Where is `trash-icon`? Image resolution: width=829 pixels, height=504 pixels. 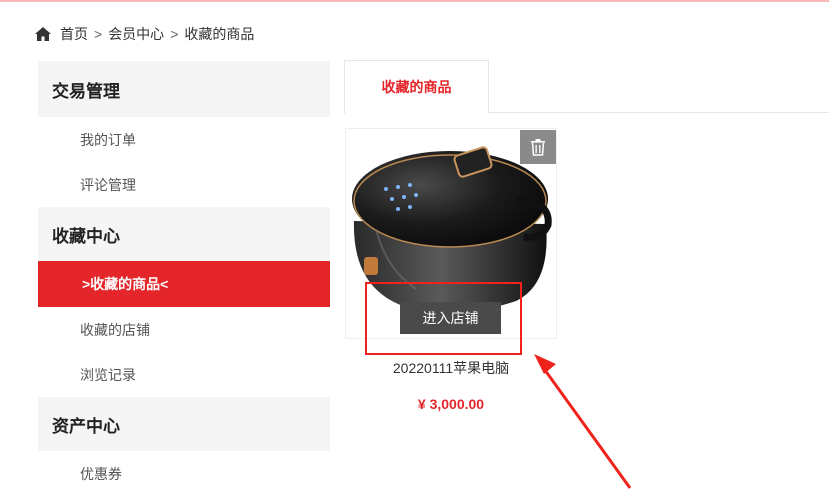 trash-icon is located at coordinates (538, 147).